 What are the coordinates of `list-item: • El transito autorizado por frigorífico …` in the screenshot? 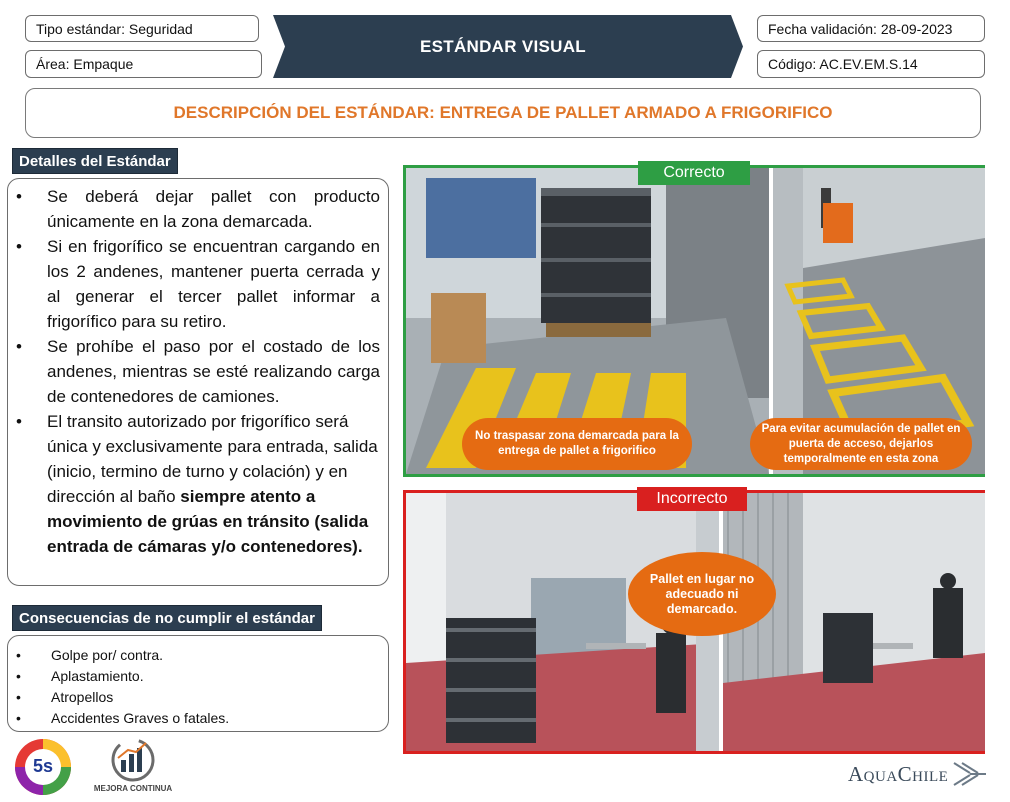 It's located at (197, 484).